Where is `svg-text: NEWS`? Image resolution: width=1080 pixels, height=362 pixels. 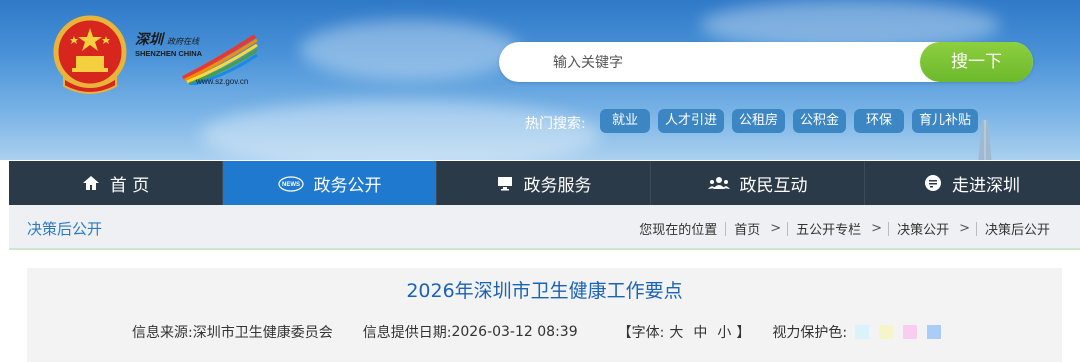 svg-text: NEWS is located at coordinates (291, 185).